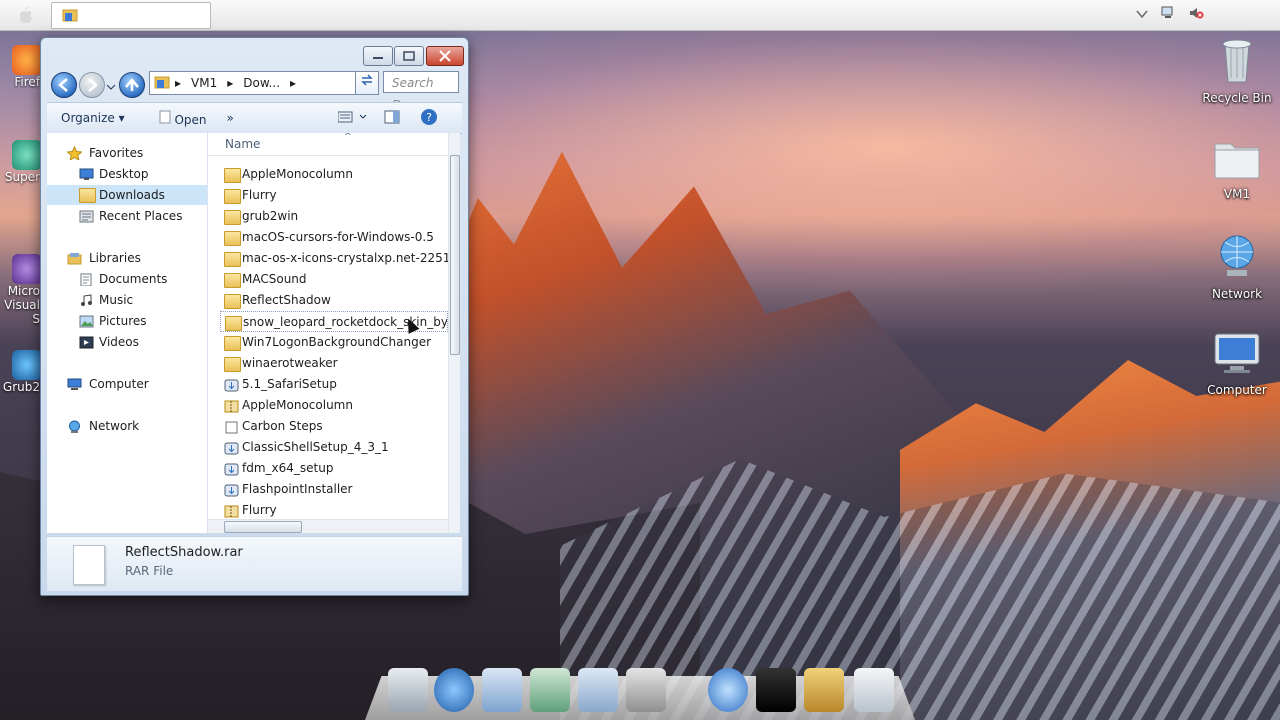  I want to click on firefox-icon, so click(27, 60).